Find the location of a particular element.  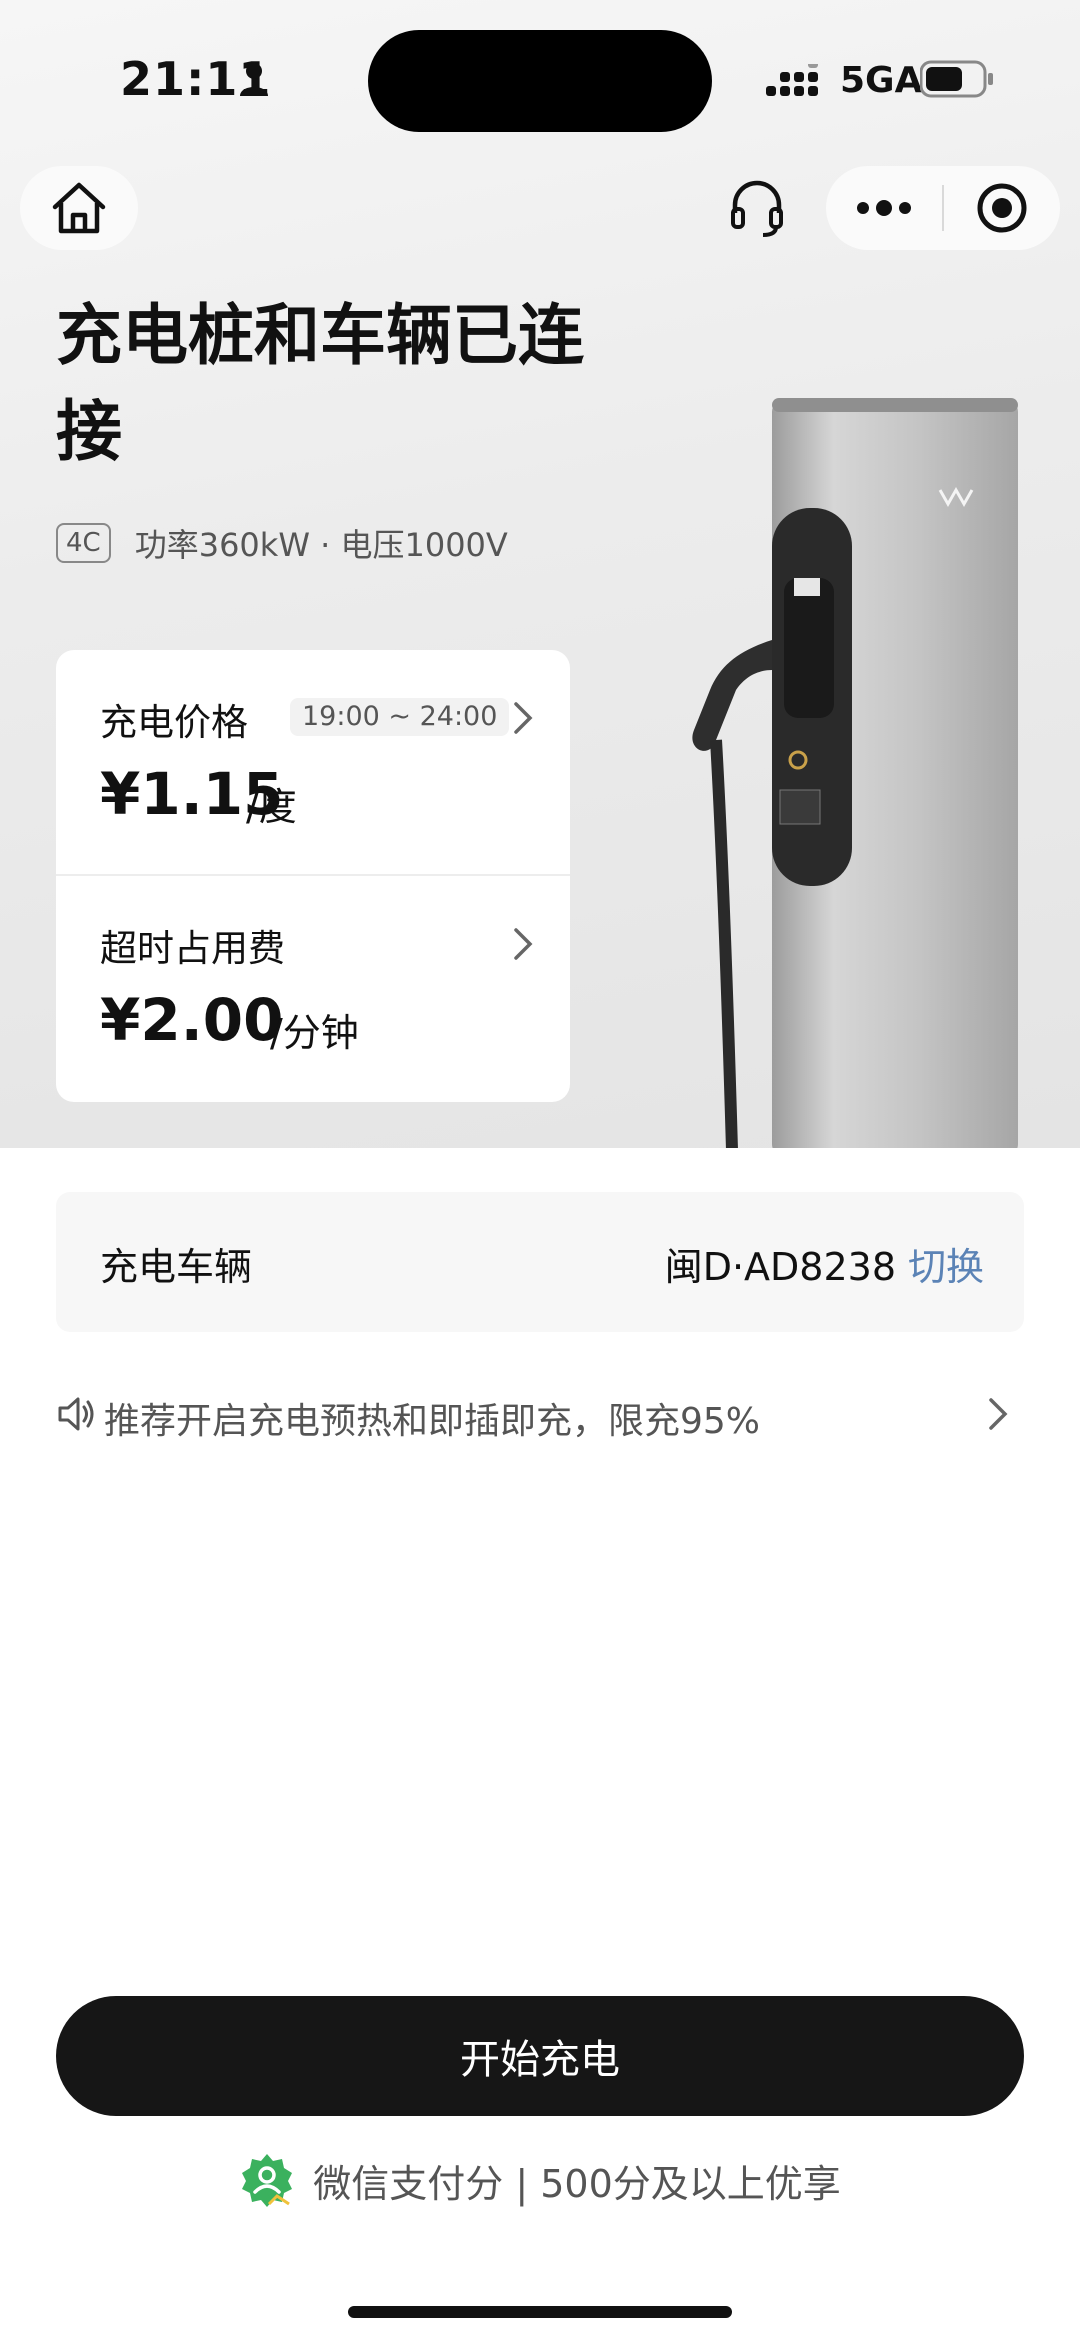

time-range-chip: 19:00 ~ 24:00 is located at coordinates (400, 717).